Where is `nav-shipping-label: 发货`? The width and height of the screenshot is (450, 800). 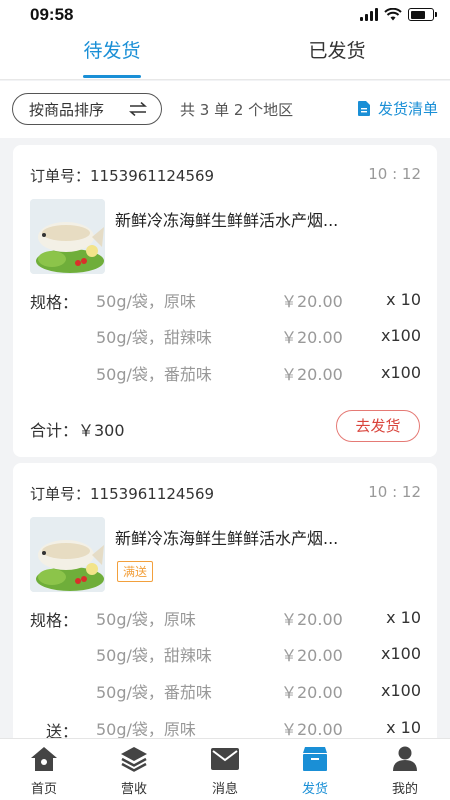 nav-shipping-label: 发货 is located at coordinates (314, 789).